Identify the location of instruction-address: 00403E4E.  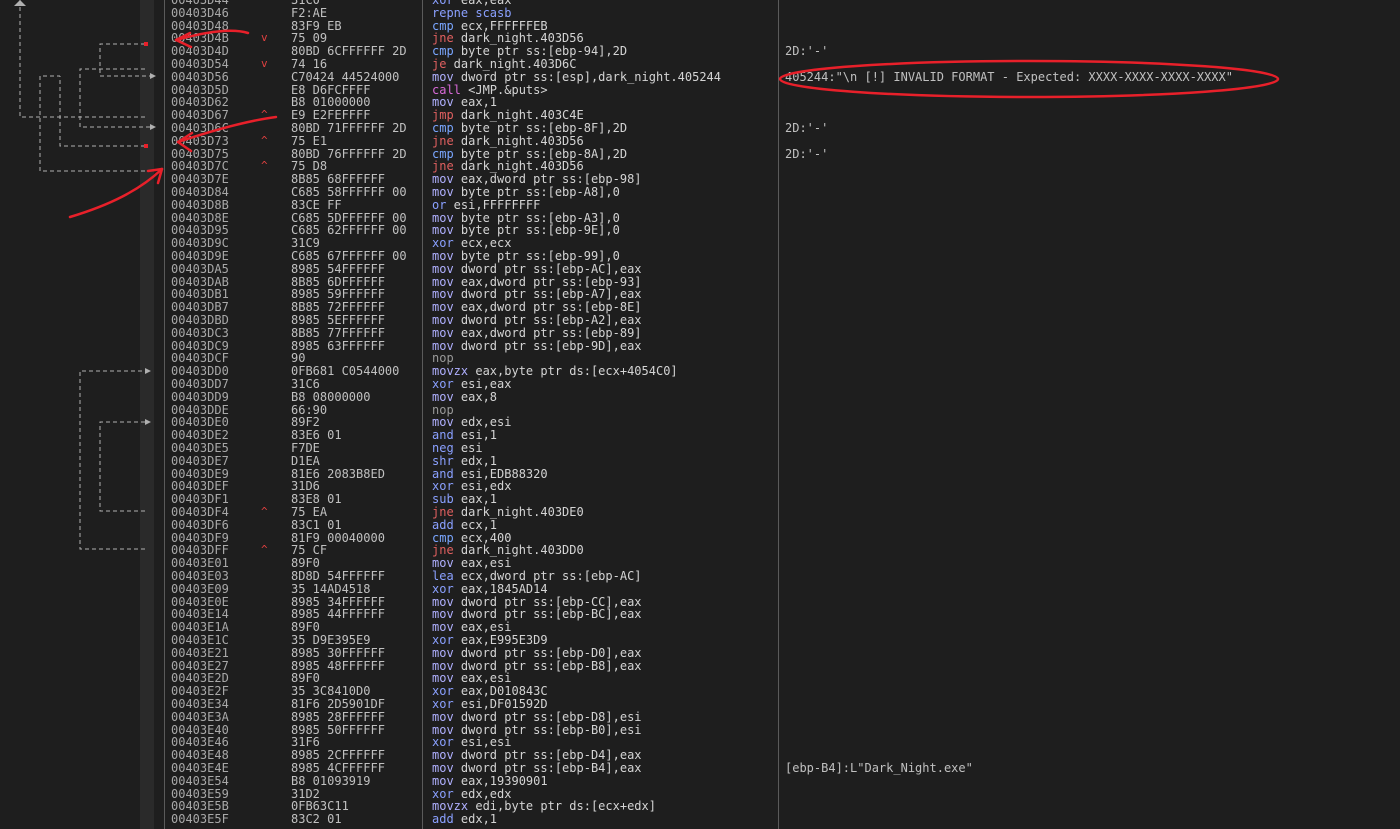
(200, 768).